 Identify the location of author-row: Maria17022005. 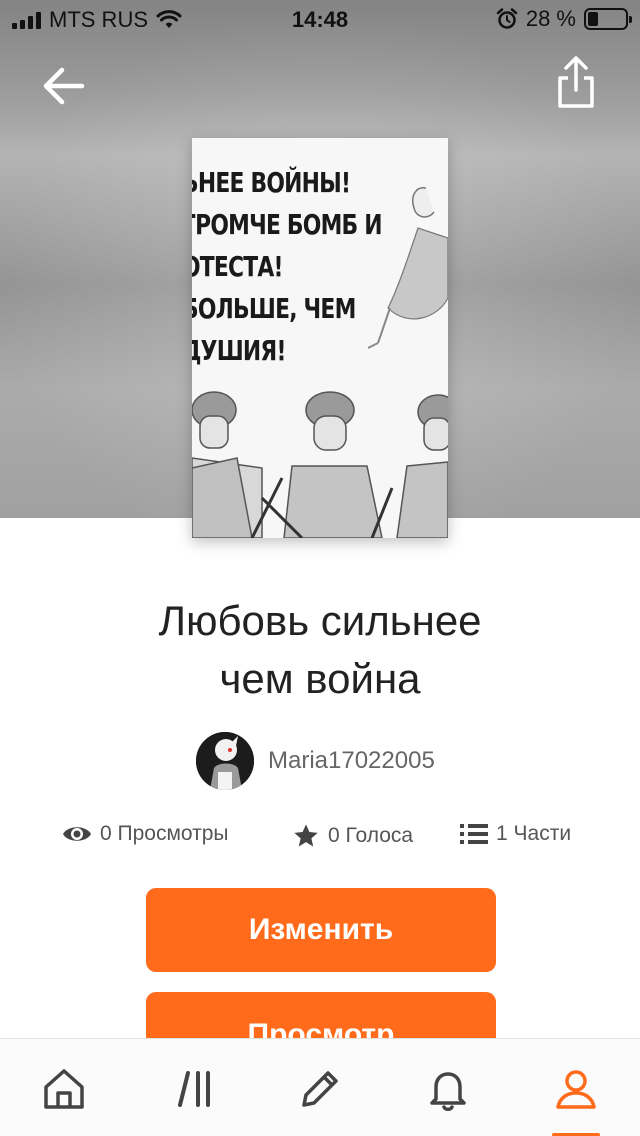
(315, 761).